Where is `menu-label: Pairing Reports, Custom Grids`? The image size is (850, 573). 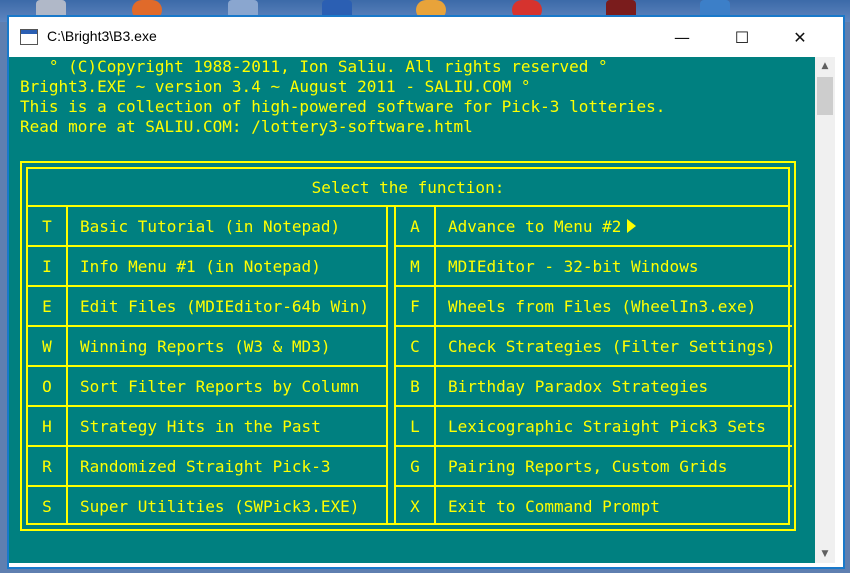
menu-label: Pairing Reports, Custom Grids is located at coordinates (588, 466).